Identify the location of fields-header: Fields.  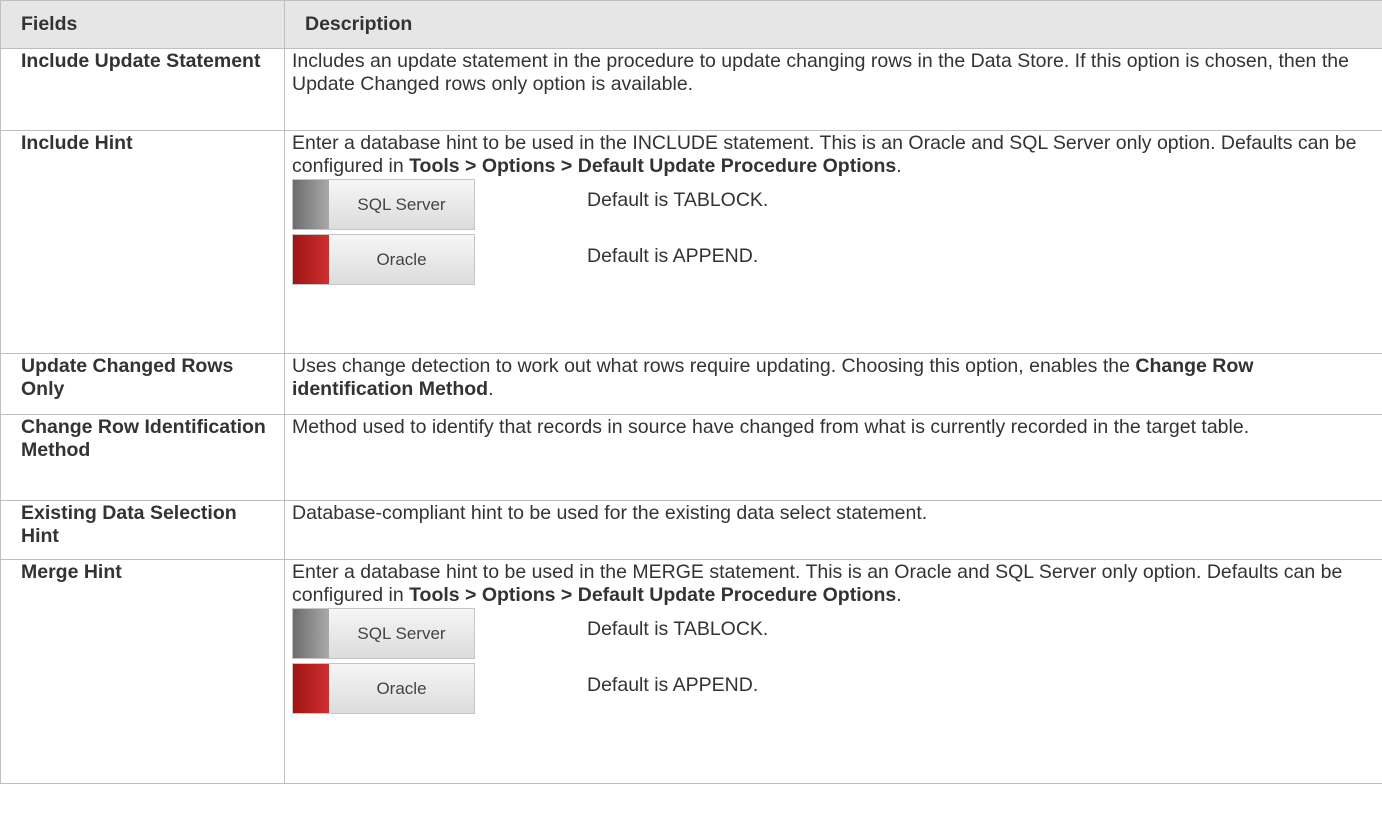
(142, 24).